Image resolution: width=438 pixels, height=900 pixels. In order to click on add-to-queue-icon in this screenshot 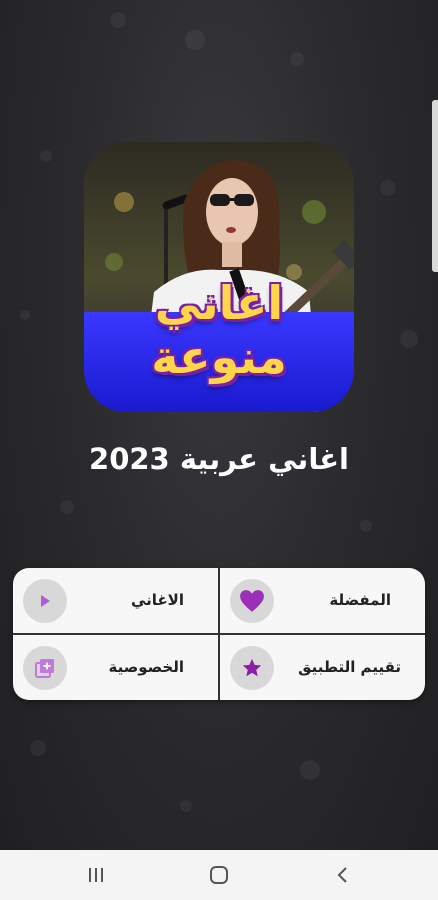, I will do `click(44, 668)`.